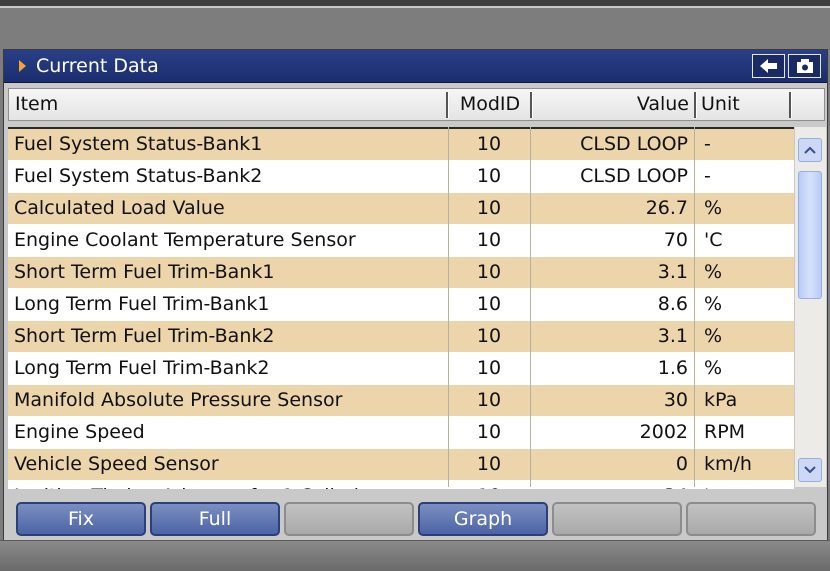  I want to click on top-bar, so click(415, 4).